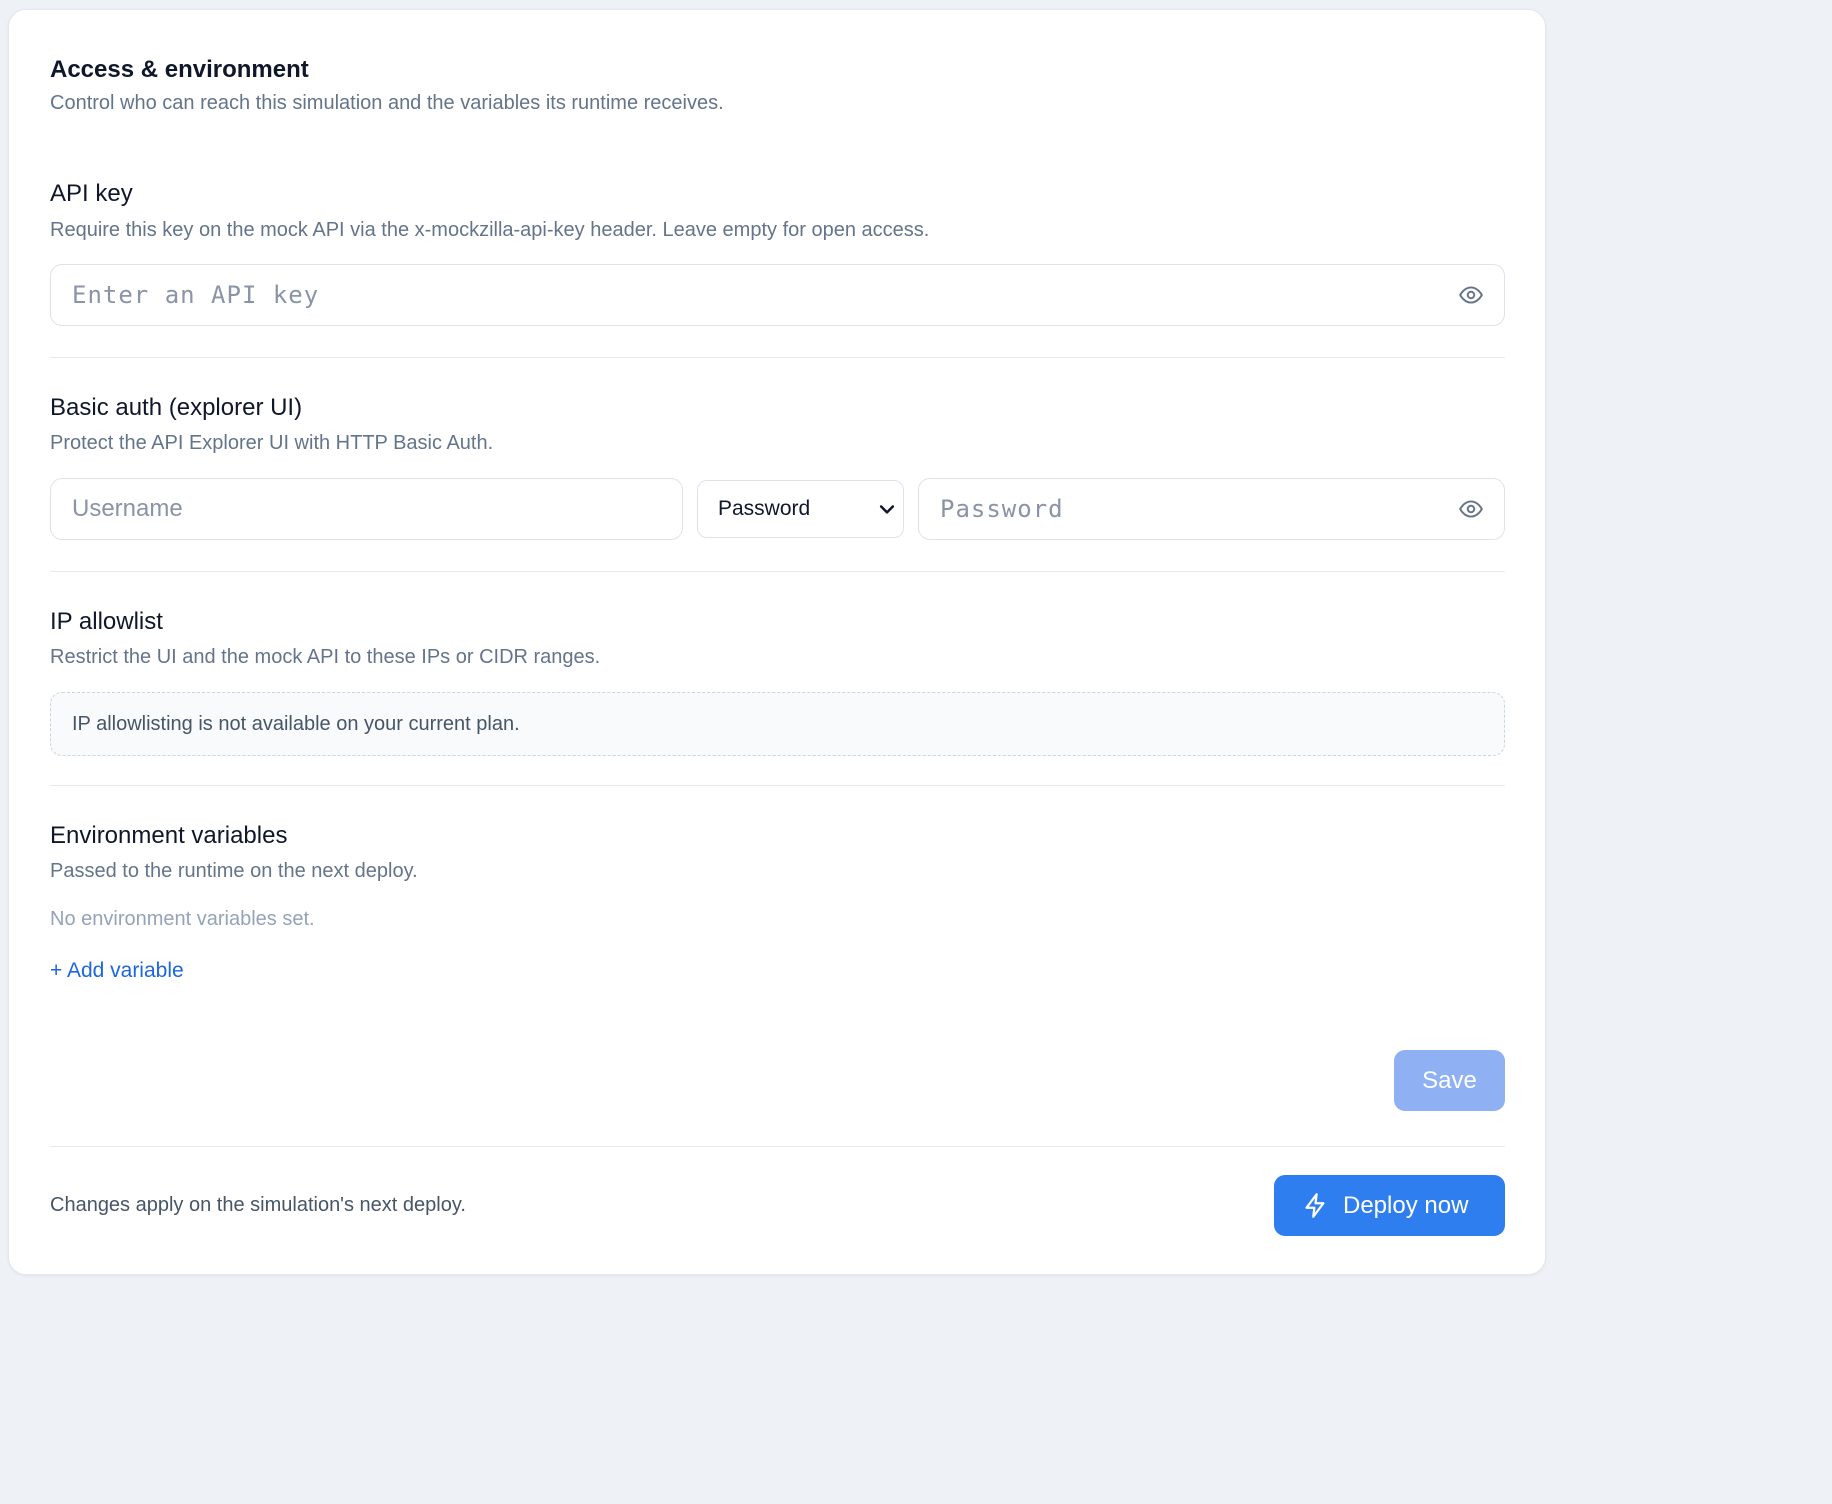  I want to click on deploy-now-button: Deploy now, so click(1389, 1205).